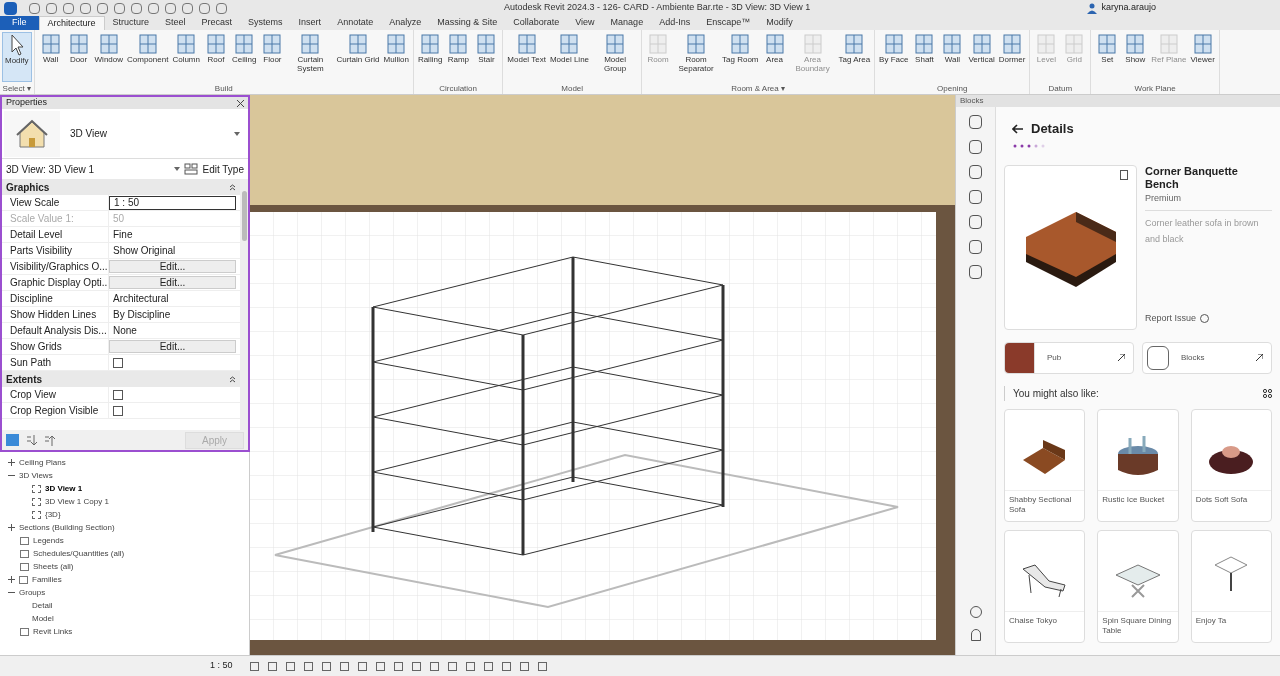 This screenshot has height=676, width=1280. Describe the element at coordinates (458, 48) in the screenshot. I see `ribbon-tool-button: Ramp` at that location.